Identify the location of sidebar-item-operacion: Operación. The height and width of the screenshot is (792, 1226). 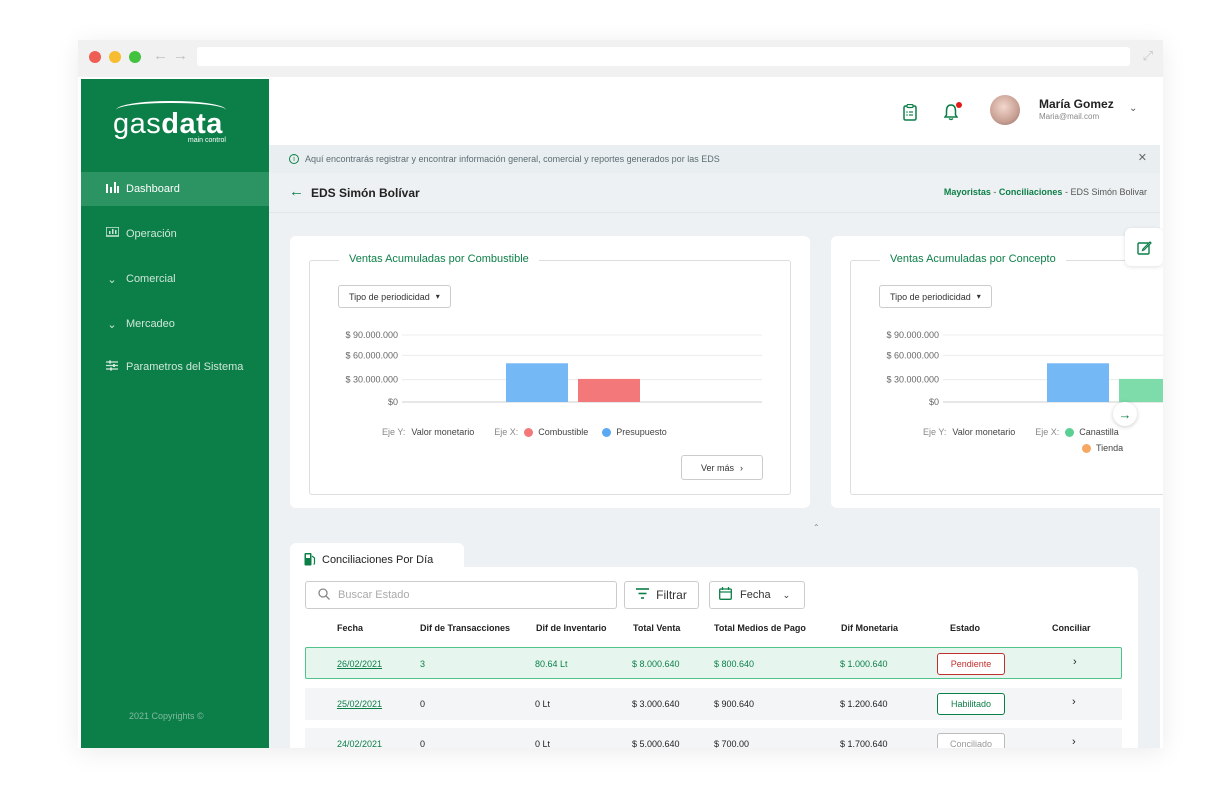
(175, 234).